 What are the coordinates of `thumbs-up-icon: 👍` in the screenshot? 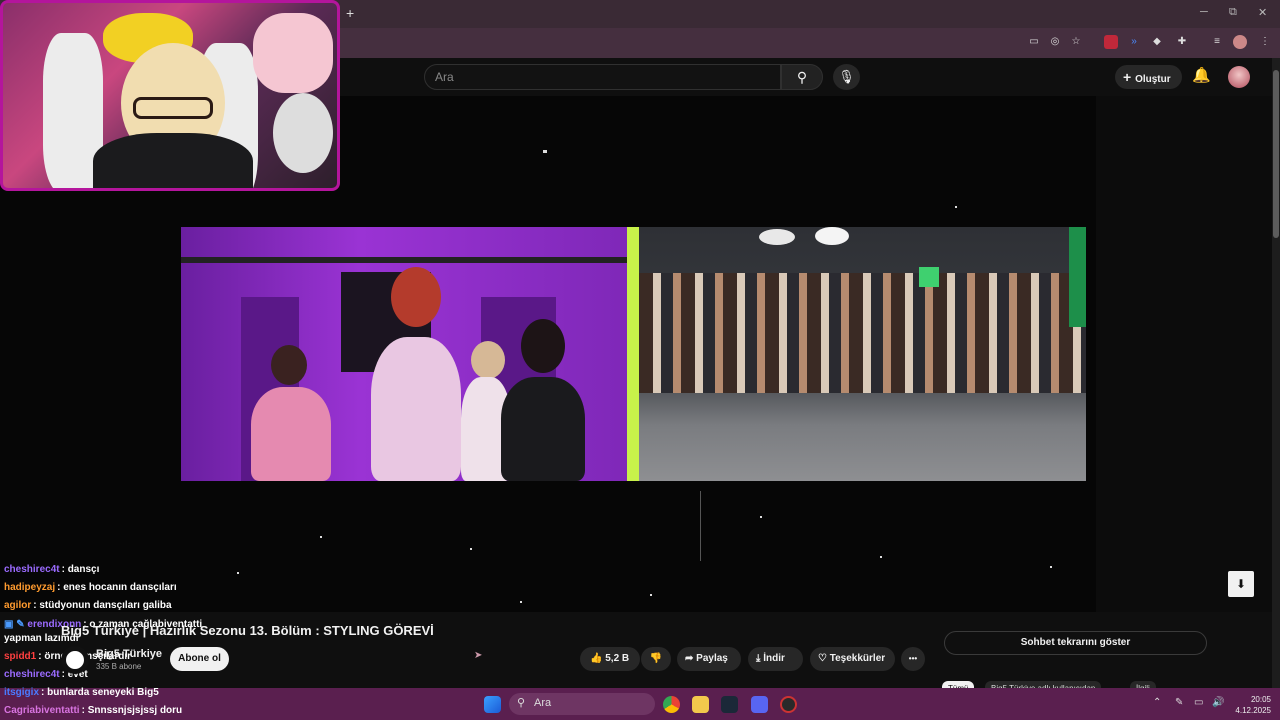 It's located at (598, 658).